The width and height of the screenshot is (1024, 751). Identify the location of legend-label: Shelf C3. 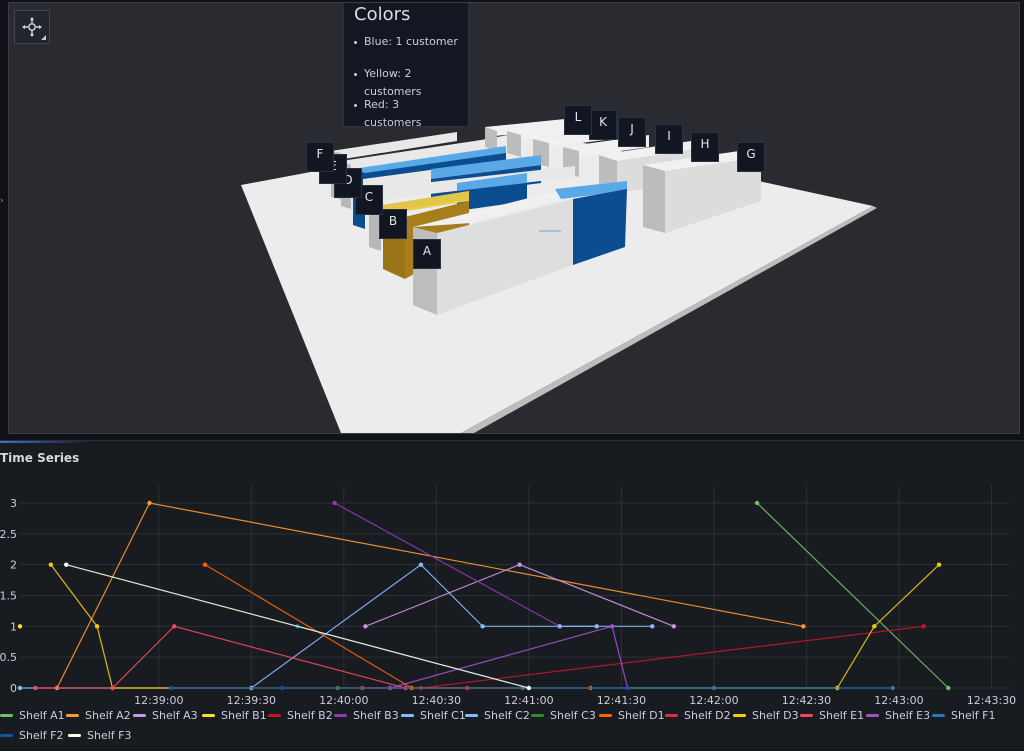
(573, 715).